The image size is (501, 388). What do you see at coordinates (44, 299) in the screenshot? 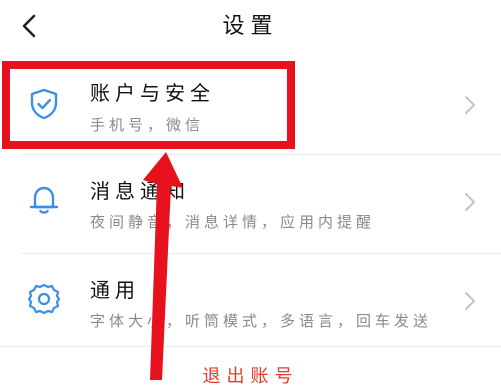
I see `gear-icon` at bounding box center [44, 299].